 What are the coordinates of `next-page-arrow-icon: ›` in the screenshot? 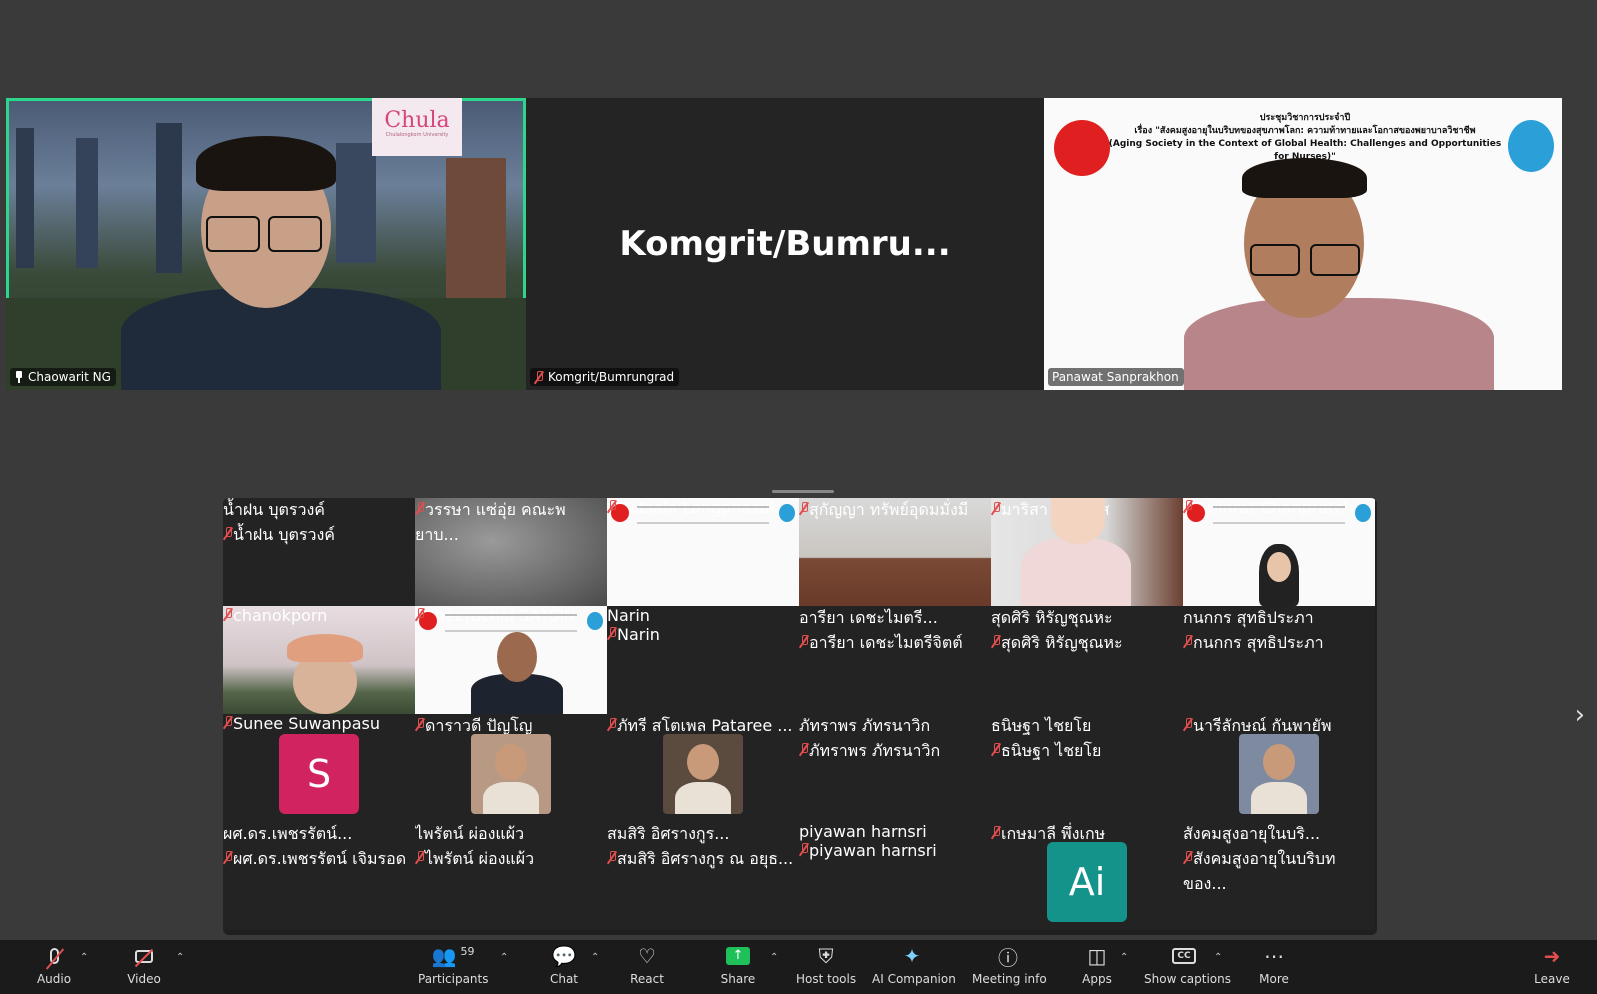 It's located at (1580, 715).